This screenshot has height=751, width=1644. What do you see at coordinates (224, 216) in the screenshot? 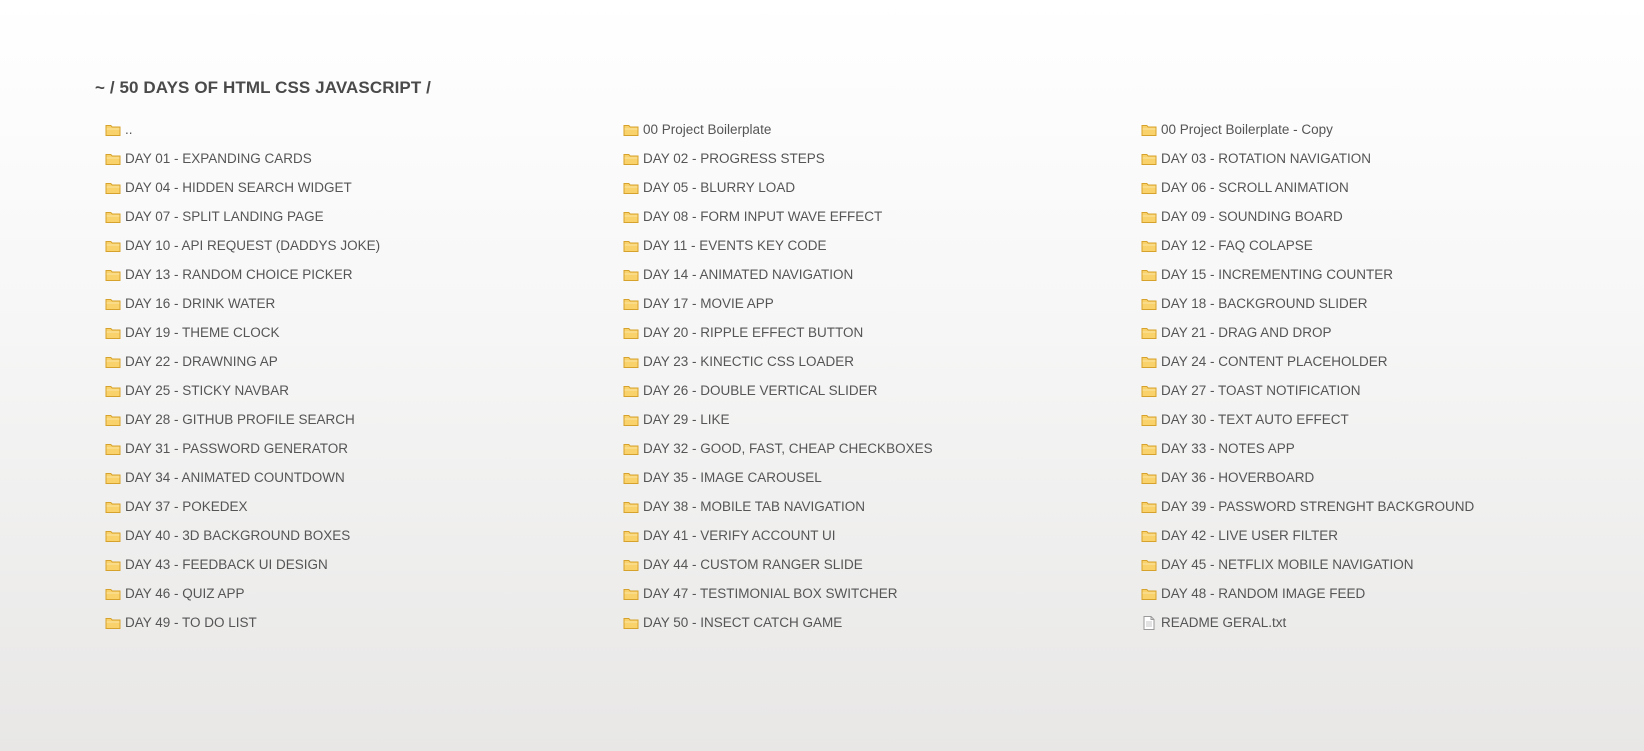
I see `entry-link: DAY 07 - SPLIT LANDING PAGE` at bounding box center [224, 216].